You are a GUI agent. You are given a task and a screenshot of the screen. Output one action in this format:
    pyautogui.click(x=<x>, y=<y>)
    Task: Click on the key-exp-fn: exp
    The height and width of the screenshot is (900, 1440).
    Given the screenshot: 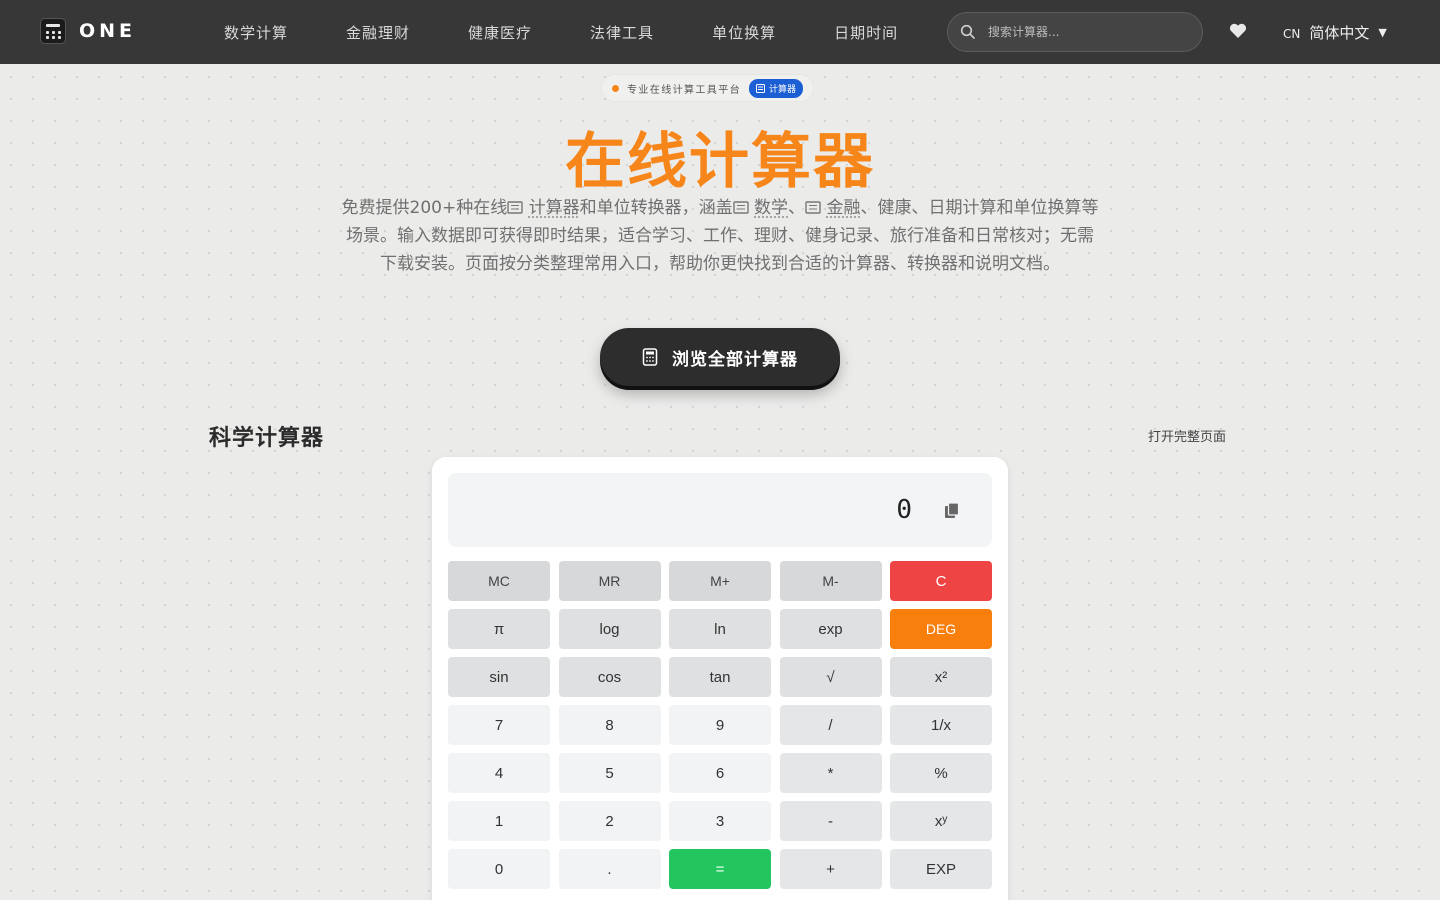 What is the action you would take?
    pyautogui.click(x=831, y=629)
    